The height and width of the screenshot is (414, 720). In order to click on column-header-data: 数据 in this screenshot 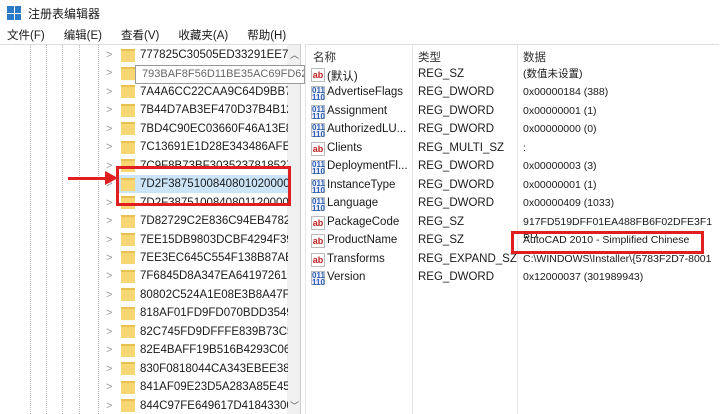, I will do `click(534, 58)`.